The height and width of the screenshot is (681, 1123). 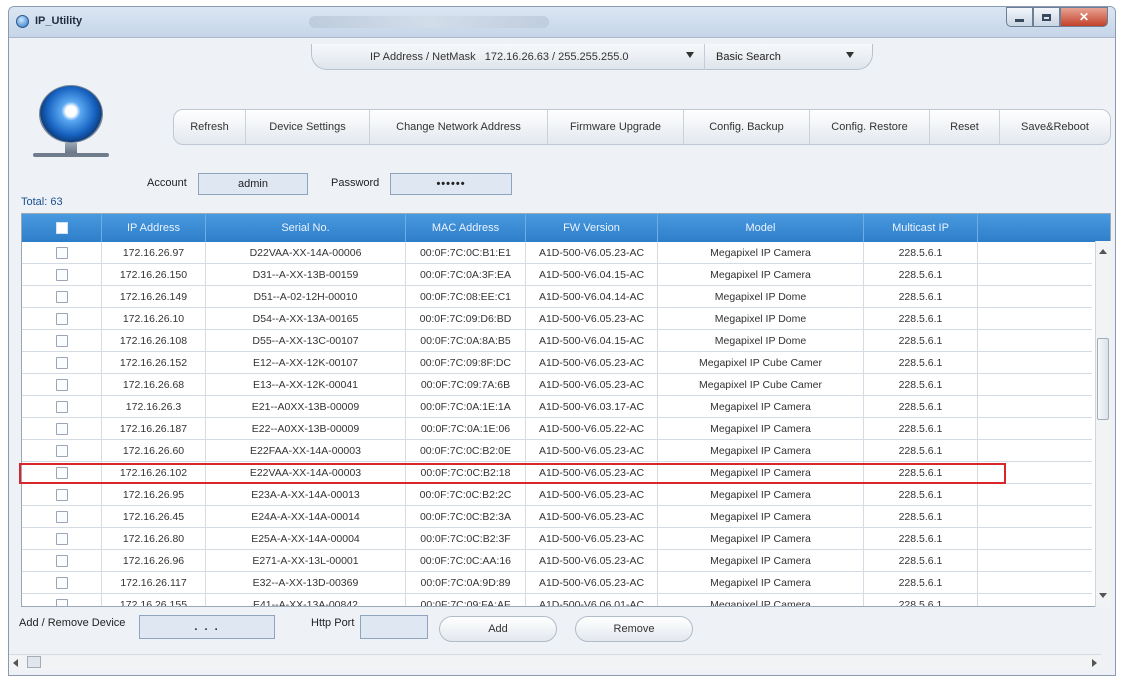 I want to click on ip-address-cell: 172.16.26.60, so click(x=154, y=450).